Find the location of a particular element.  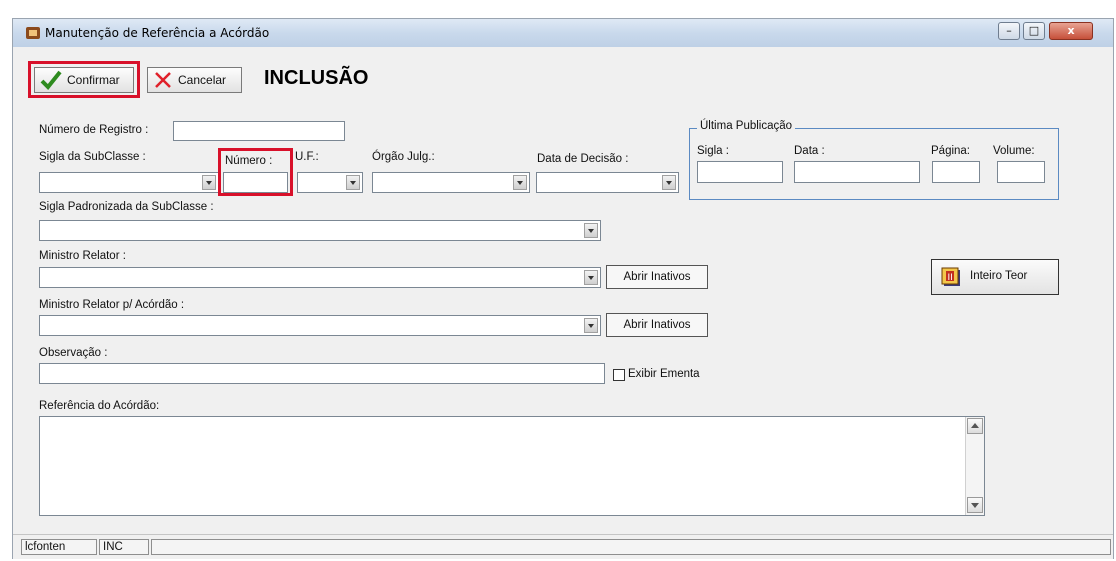

pub-volume-label: Volume: is located at coordinates (1014, 151).